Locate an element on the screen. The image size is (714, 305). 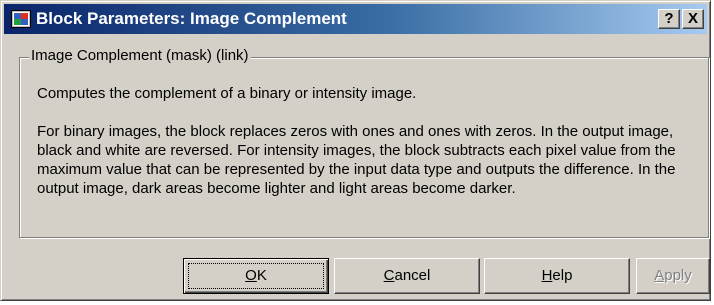
apply-label-mnemonic: A is located at coordinates (659, 275).